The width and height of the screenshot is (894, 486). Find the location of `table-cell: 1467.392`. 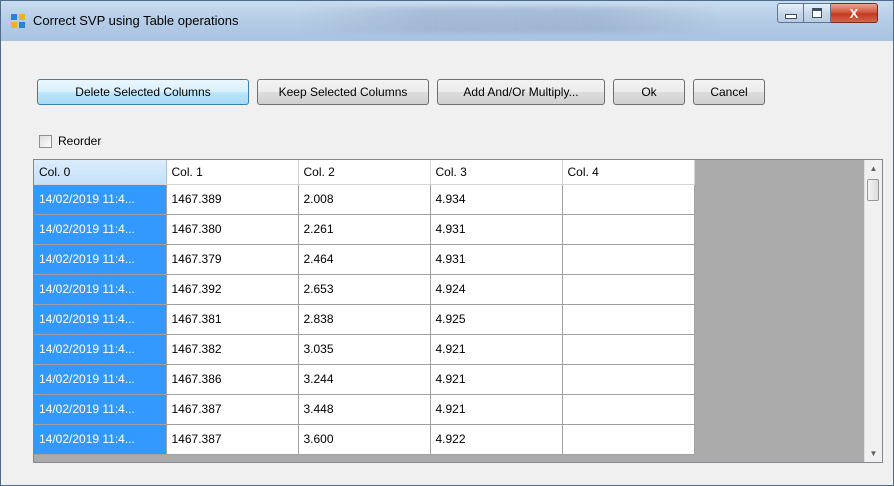

table-cell: 1467.392 is located at coordinates (232, 289).